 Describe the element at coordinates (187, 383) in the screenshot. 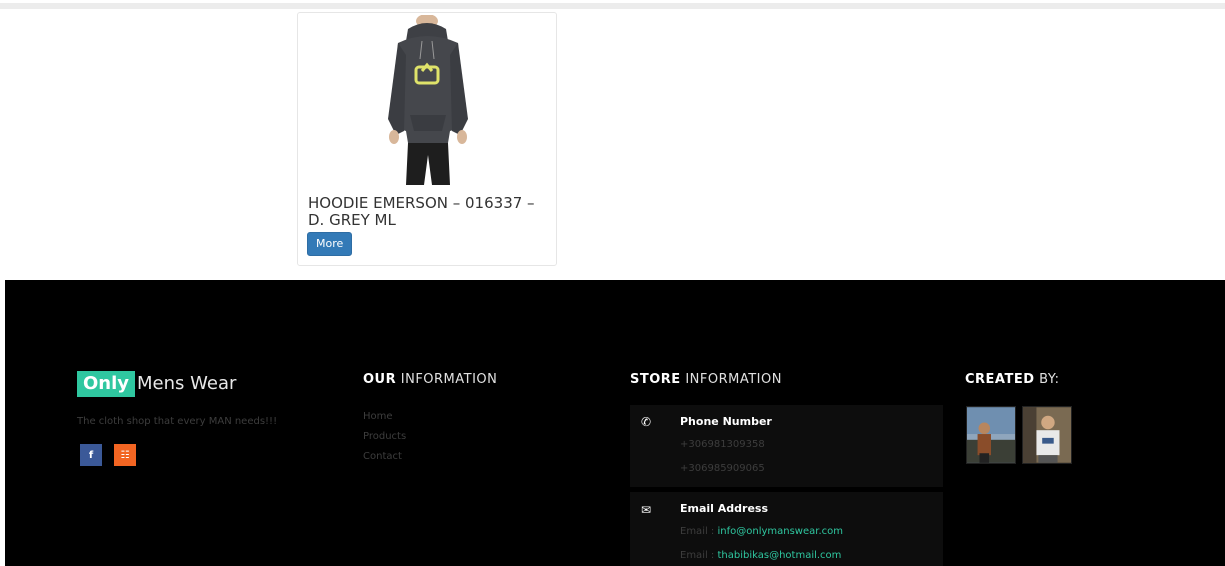

I see `brand-name: Mens Wear` at that location.